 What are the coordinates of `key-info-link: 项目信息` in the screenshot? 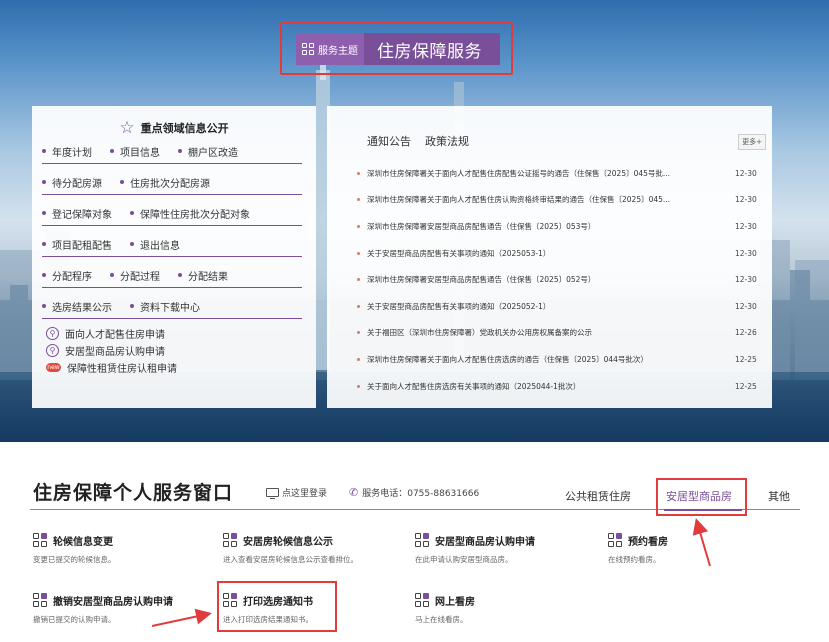 It's located at (135, 151).